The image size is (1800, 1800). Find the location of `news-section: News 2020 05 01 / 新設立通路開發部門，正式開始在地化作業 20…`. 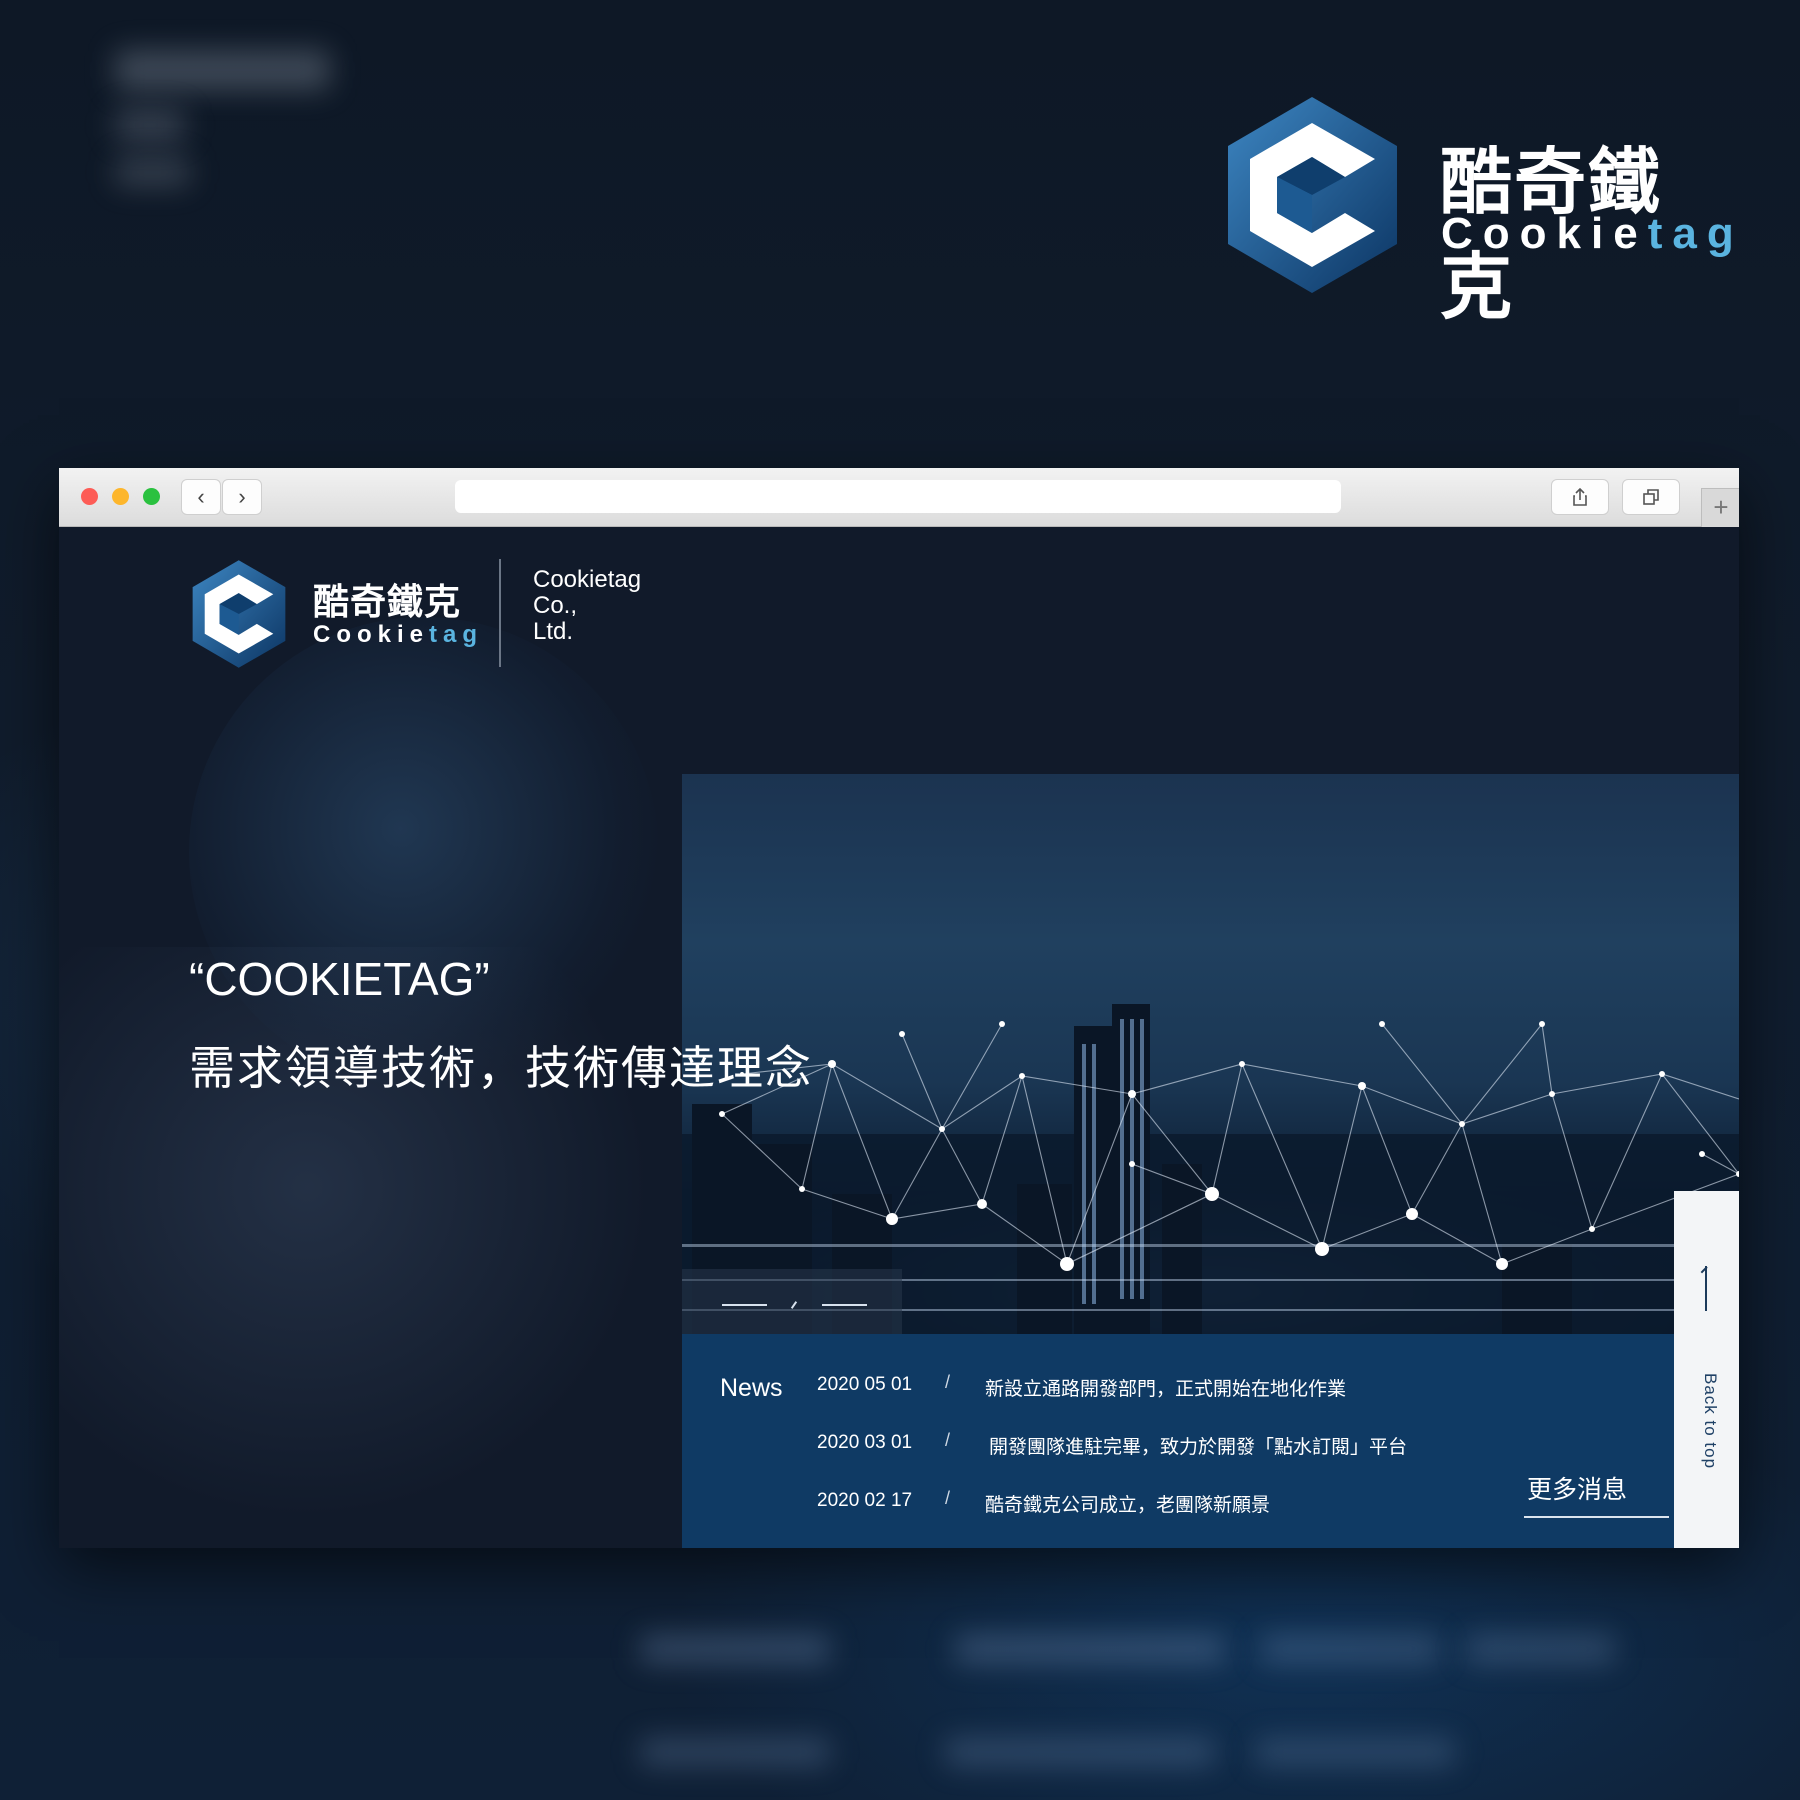

news-section: News 2020 05 01 / 新設立通路開發部門，正式開始在地化作業 20… is located at coordinates (1178, 1441).